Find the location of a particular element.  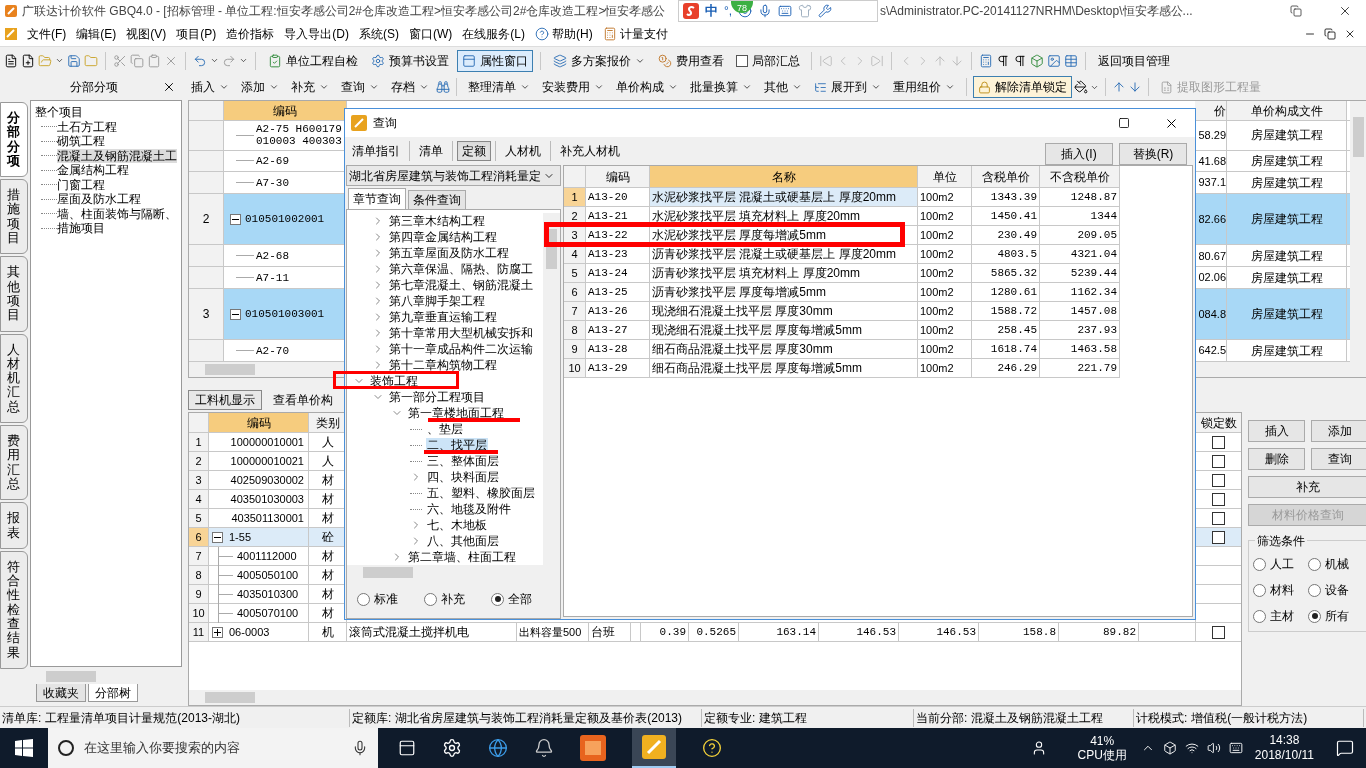

side-tab: 其他项目 is located at coordinates (14, 294).